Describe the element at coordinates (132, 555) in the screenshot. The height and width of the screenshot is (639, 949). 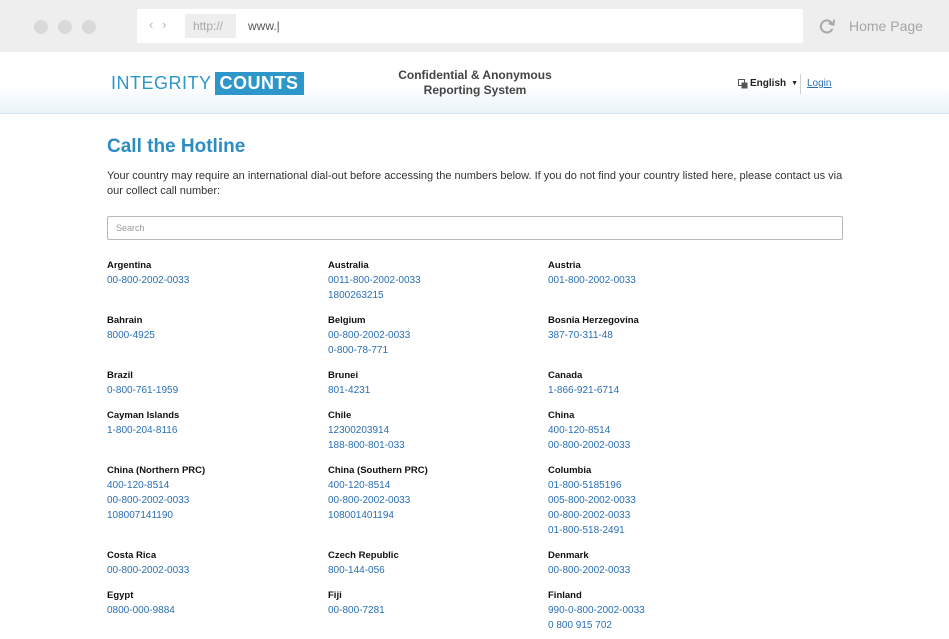
I see `country-name: Costa Rica` at that location.